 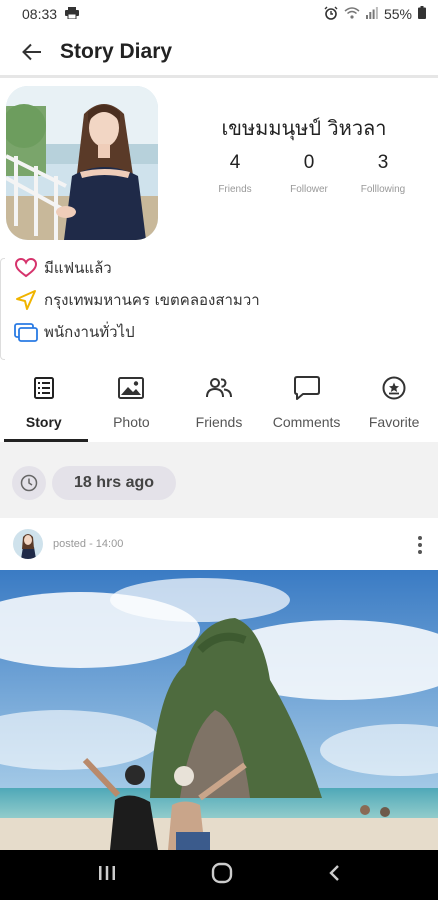 I want to click on arrow-left-icon, so click(x=31, y=51).